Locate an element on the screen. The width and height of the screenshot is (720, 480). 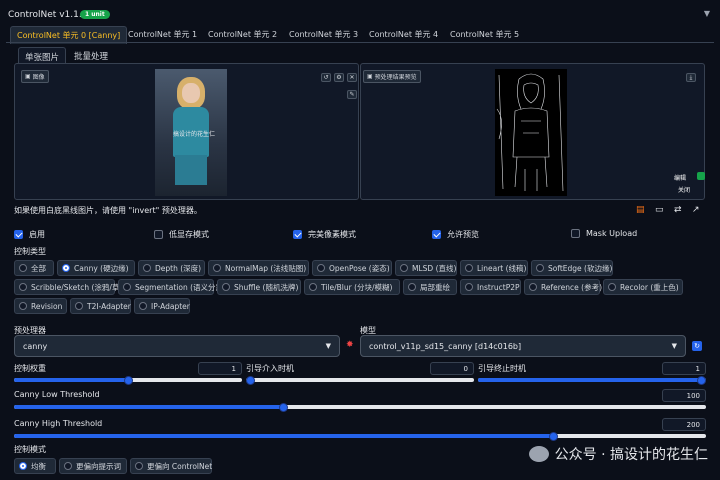
edit-button: 编辑 is located at coordinates (680, 177).